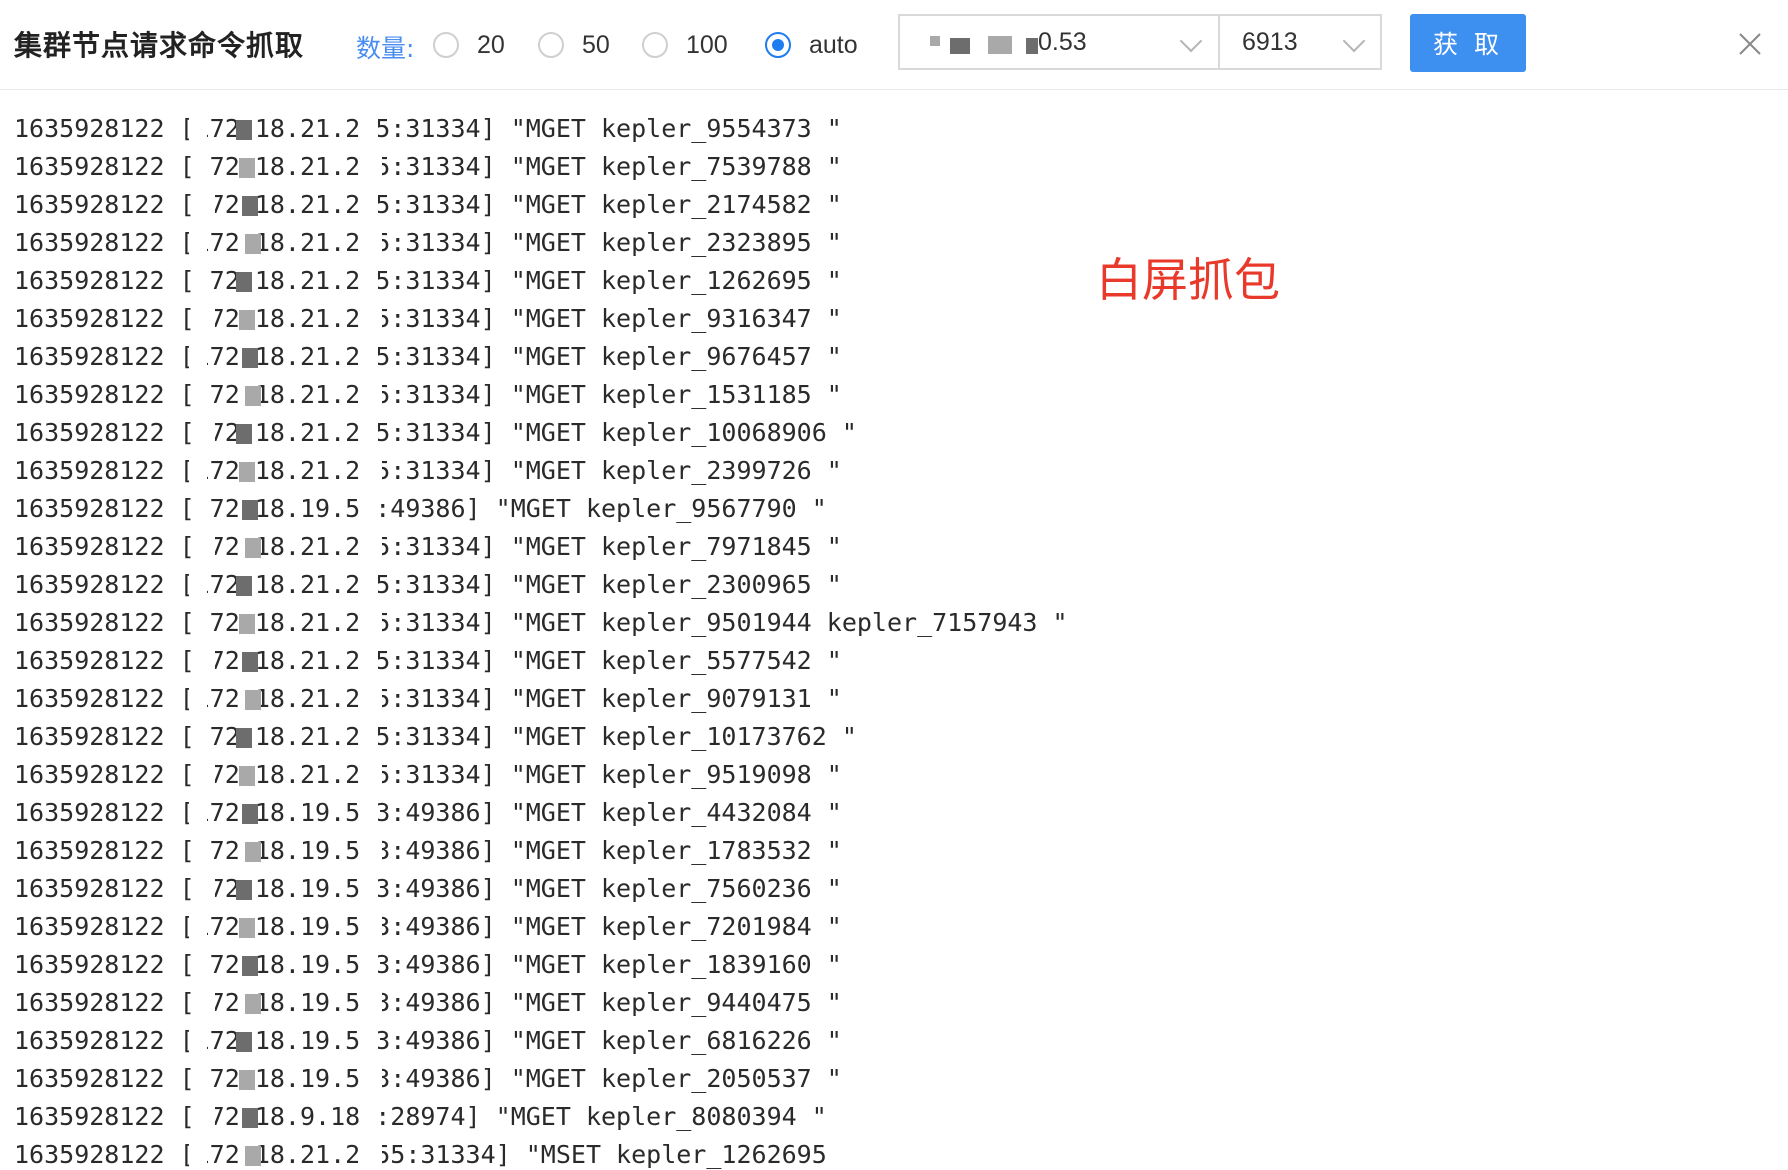  What do you see at coordinates (811, 45) in the screenshot?
I see `radio-auto: auto` at bounding box center [811, 45].